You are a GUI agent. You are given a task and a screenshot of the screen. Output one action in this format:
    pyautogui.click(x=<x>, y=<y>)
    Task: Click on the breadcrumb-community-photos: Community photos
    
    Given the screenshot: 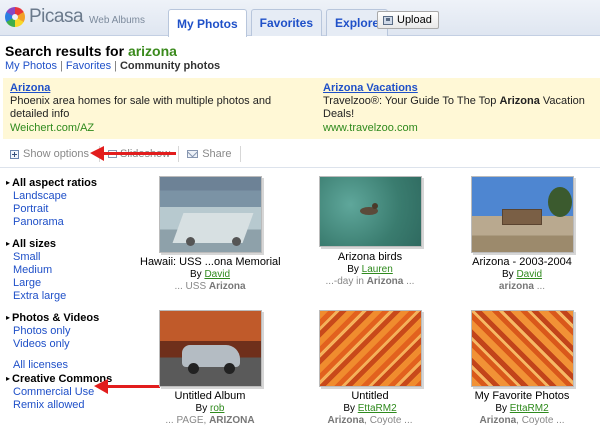 What is the action you would take?
    pyautogui.click(x=170, y=66)
    